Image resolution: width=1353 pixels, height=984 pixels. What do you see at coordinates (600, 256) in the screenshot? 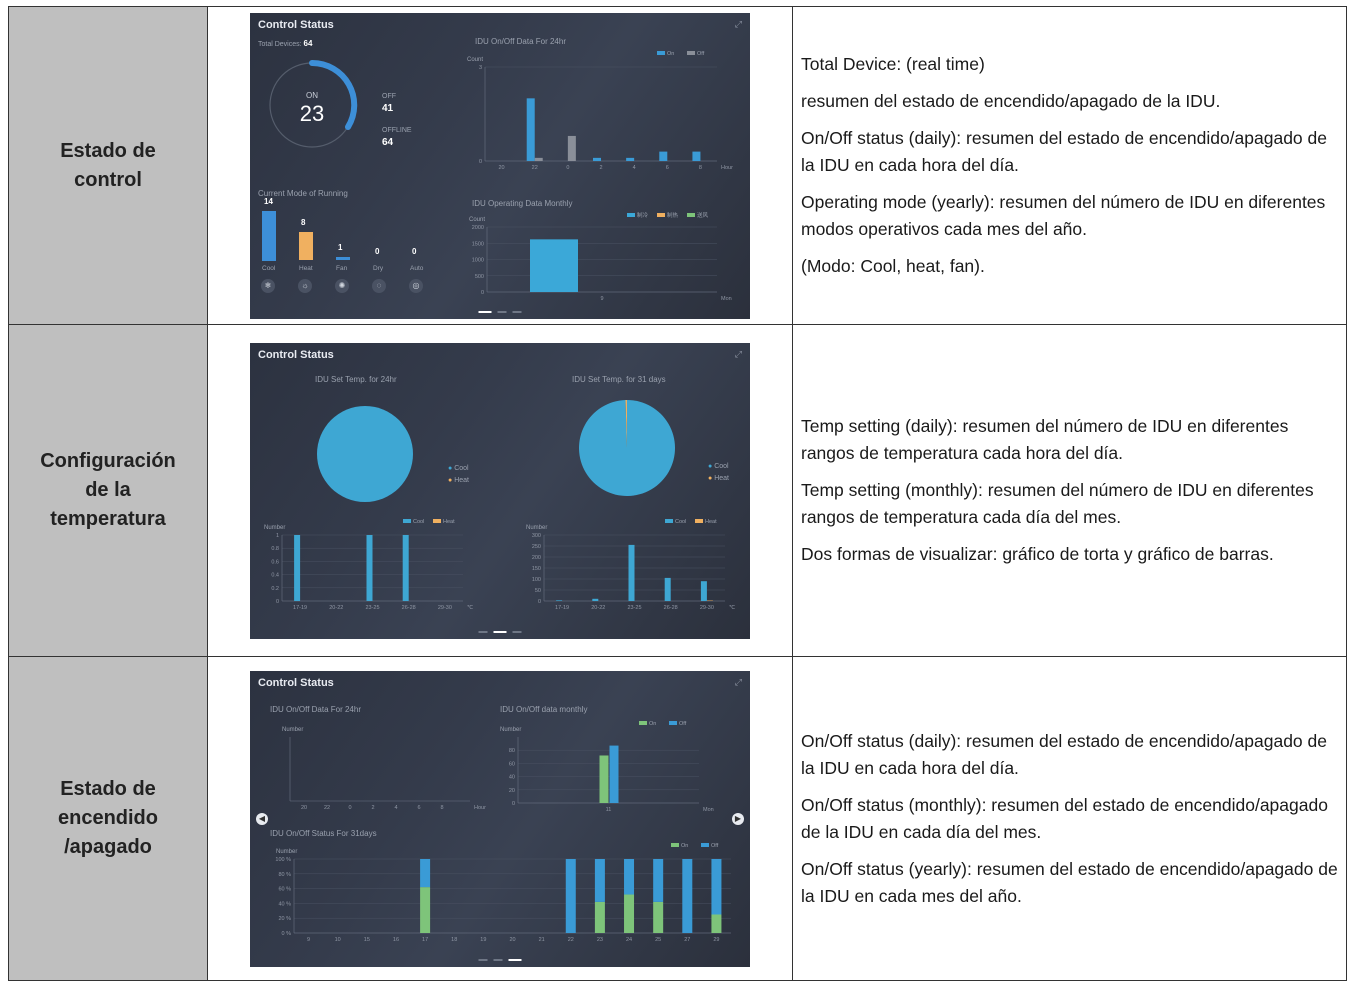
I see `monthly-chart: Count 0 500 1000 1500 2000 9 Mon 制冷 制热 送风` at bounding box center [600, 256].